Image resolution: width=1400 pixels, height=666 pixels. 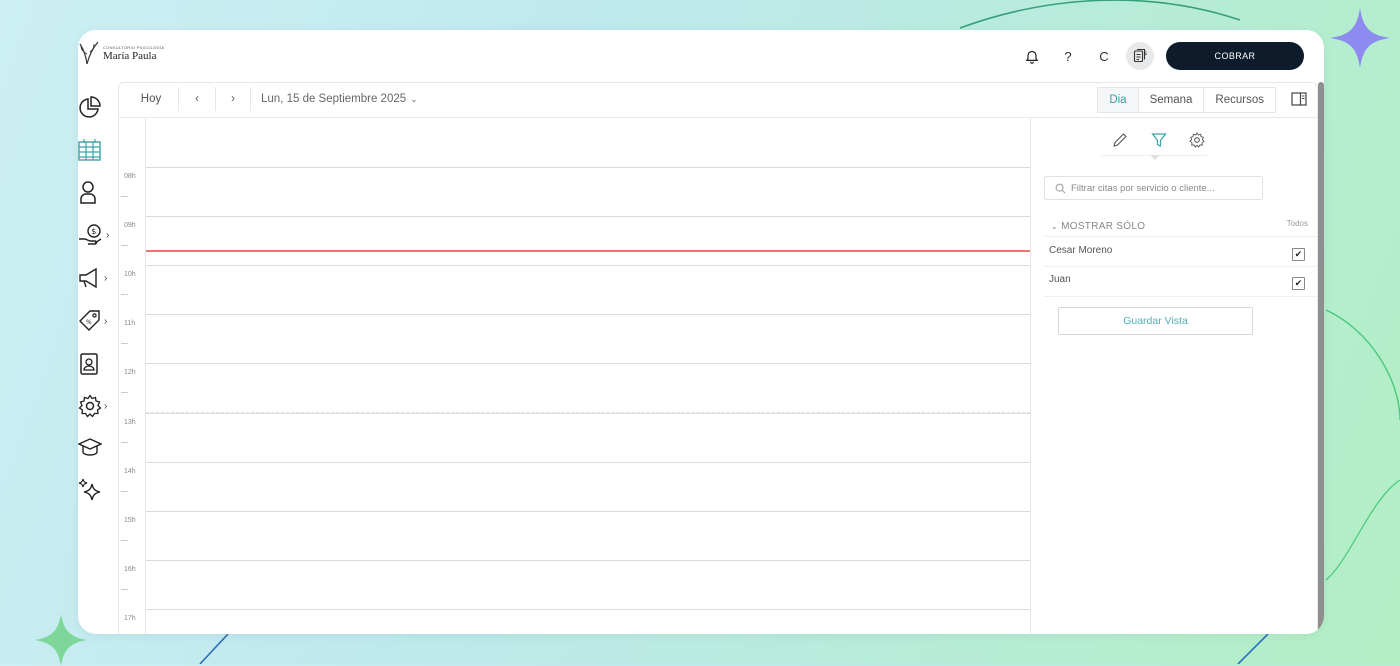 I want to click on hour-label: 08h, so click(x=130, y=176).